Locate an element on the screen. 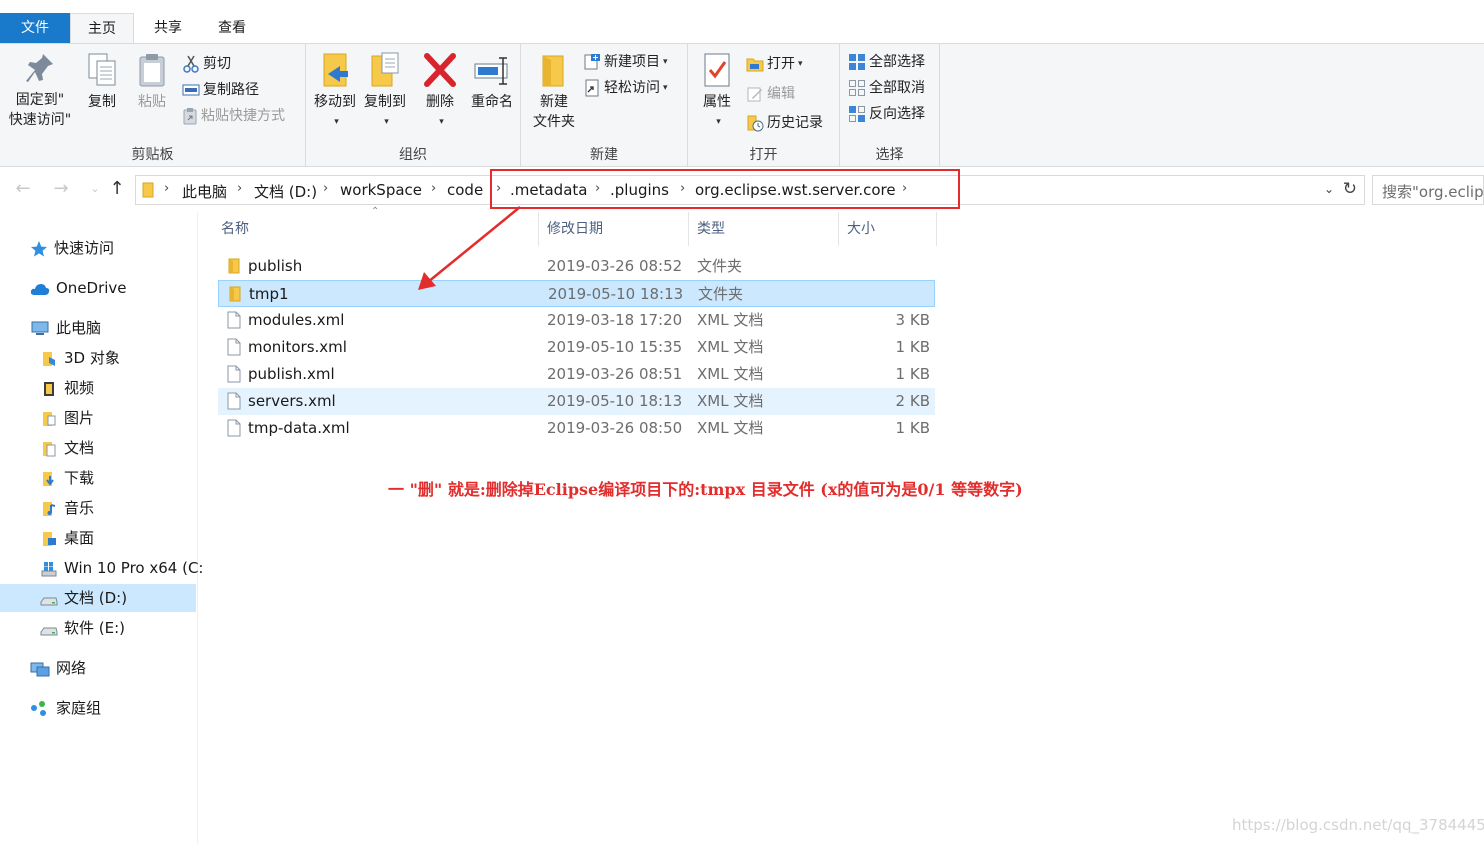 The width and height of the screenshot is (1484, 844). table-row: servers.xml 2019-05-10 18:13 XML 文档 2 KB is located at coordinates (576, 401).